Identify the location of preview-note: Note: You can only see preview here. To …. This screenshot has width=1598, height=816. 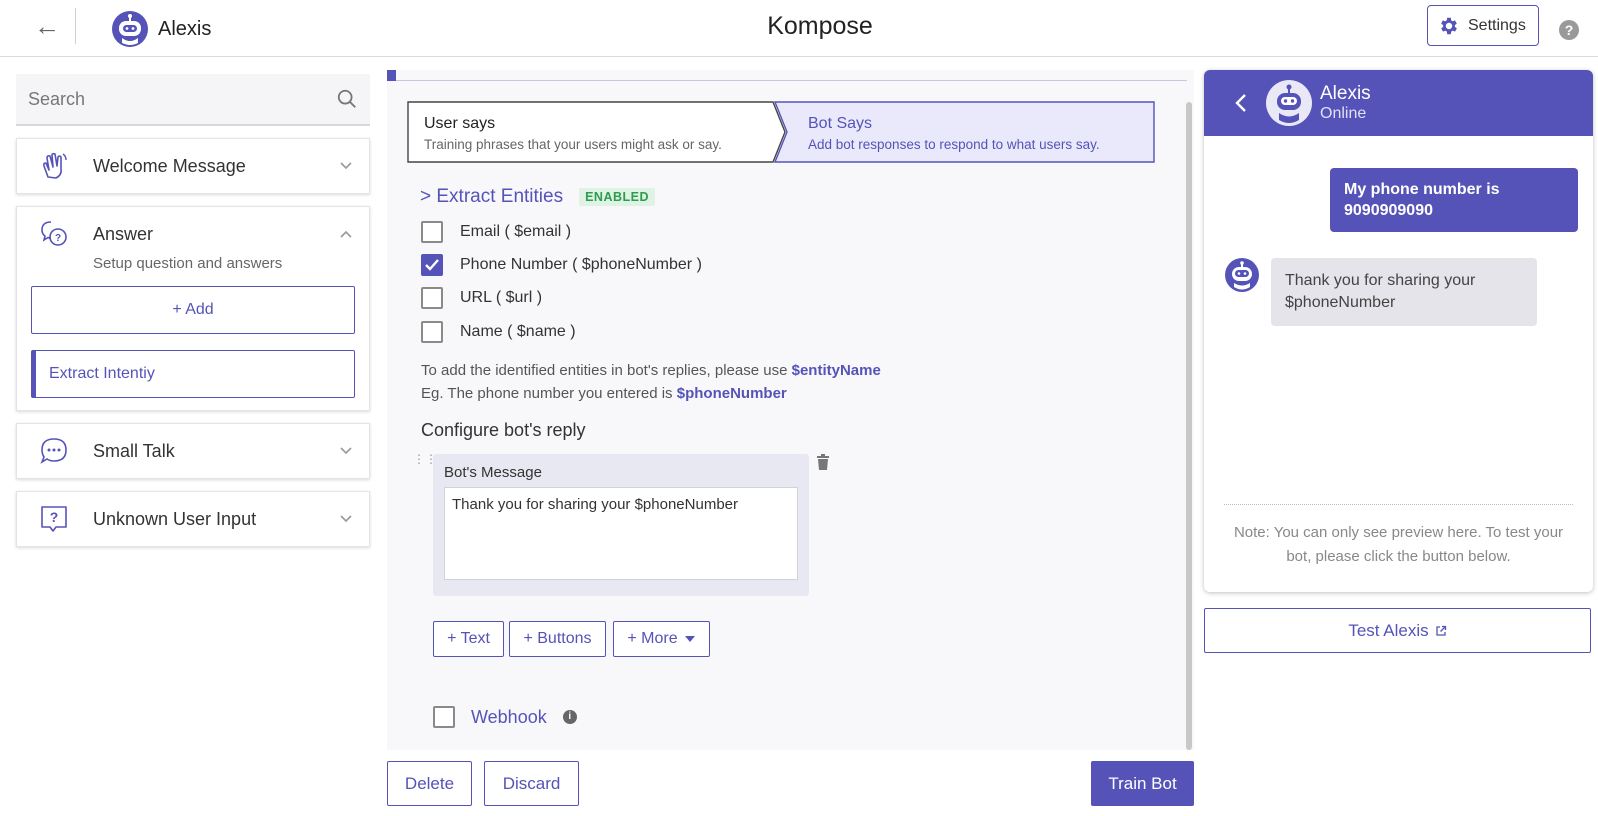
(1398, 544).